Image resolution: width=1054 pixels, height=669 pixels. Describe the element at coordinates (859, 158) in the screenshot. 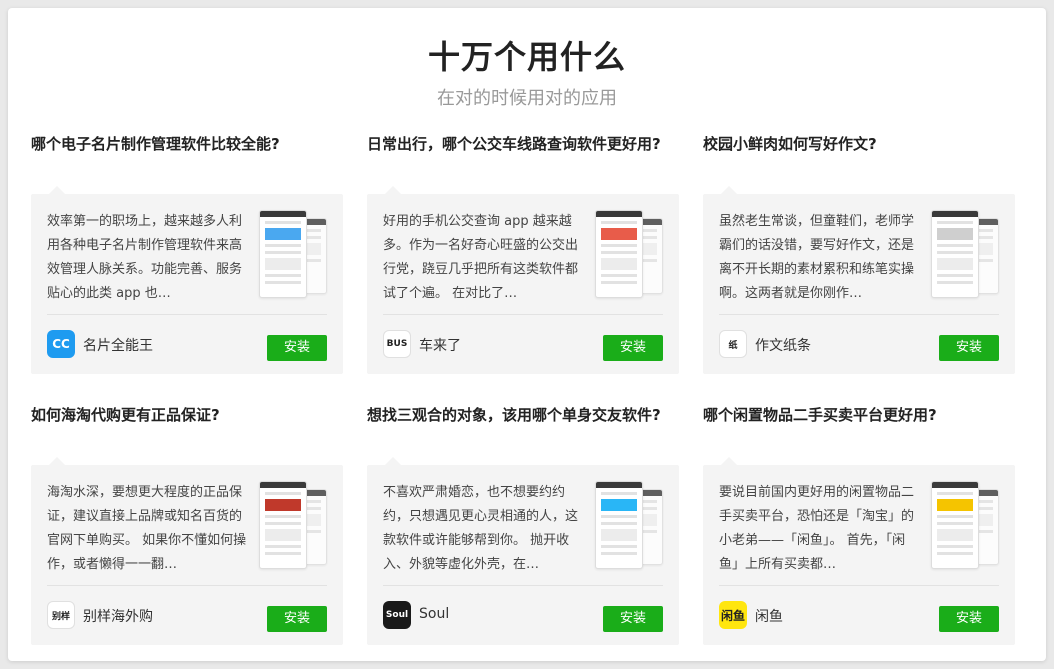

I see `question-link: 校园小鲜肉如何写好作文?` at that location.